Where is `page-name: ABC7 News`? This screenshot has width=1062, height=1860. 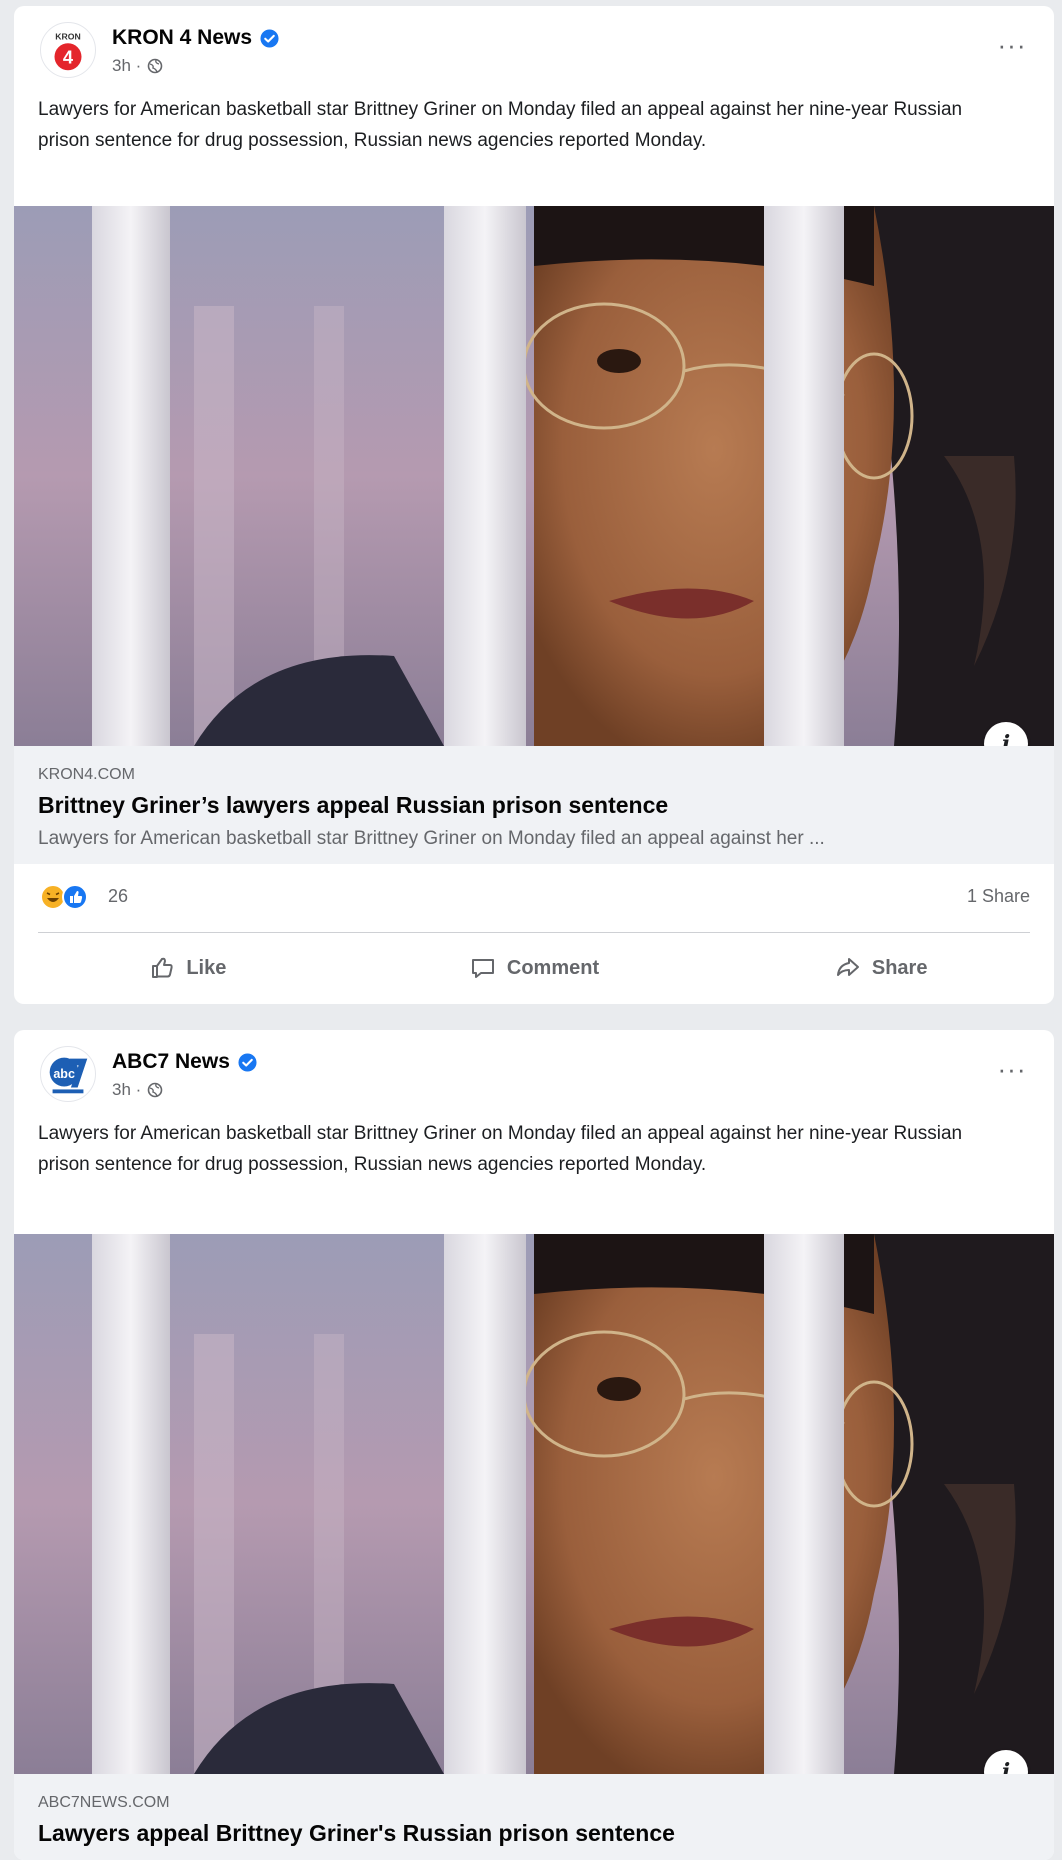 page-name: ABC7 News is located at coordinates (171, 1062).